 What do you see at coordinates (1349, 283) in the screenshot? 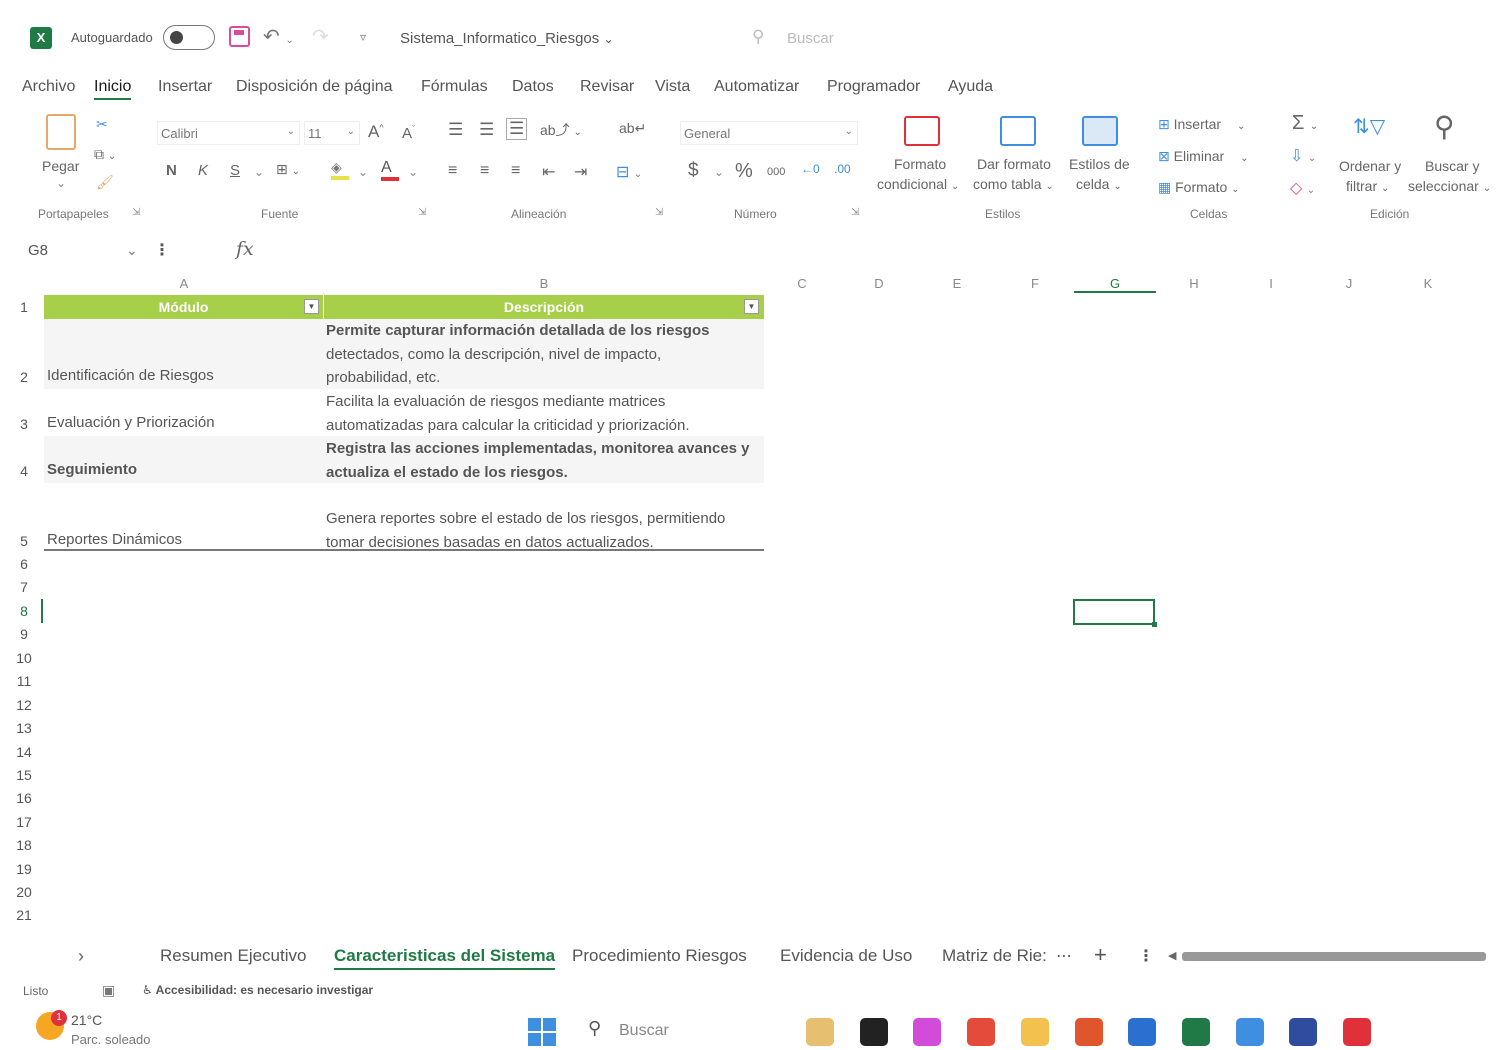
I see `col-header-j: J` at bounding box center [1349, 283].